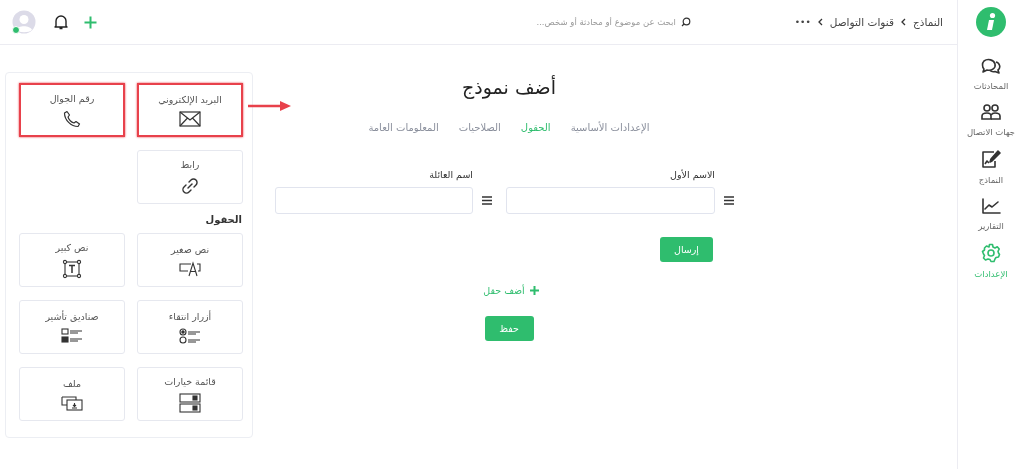  Describe the element at coordinates (991, 253) in the screenshot. I see `gear-icon` at that location.